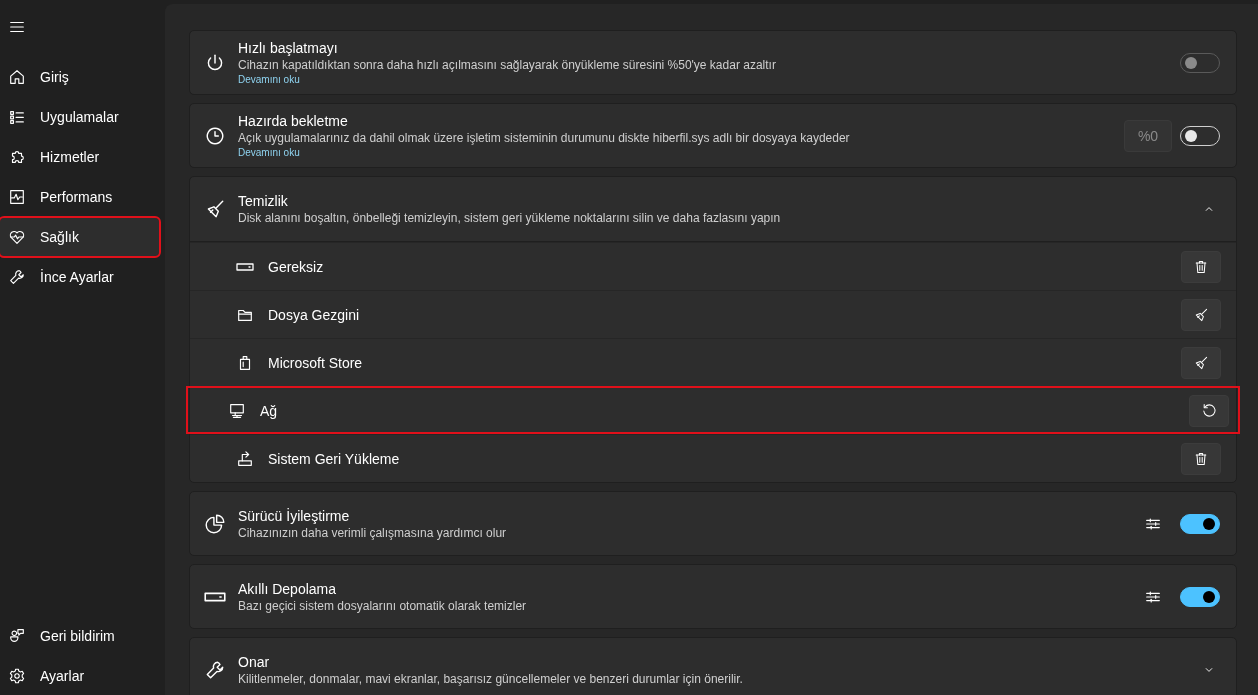 This screenshot has height=695, width=1258. Describe the element at coordinates (79, 117) in the screenshot. I see `nav-item: Uygulamalar` at that location.